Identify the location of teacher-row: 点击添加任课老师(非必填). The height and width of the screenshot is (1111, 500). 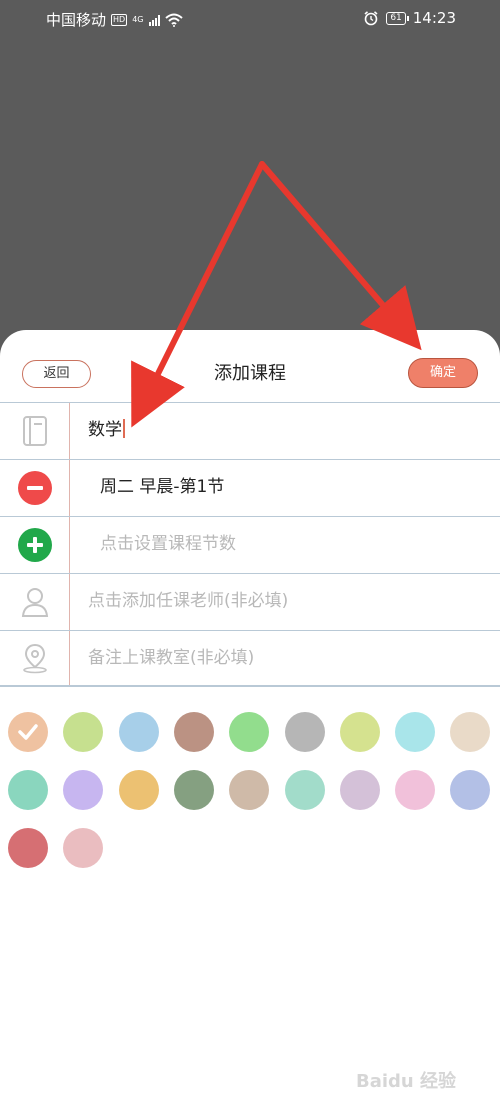
(250, 601).